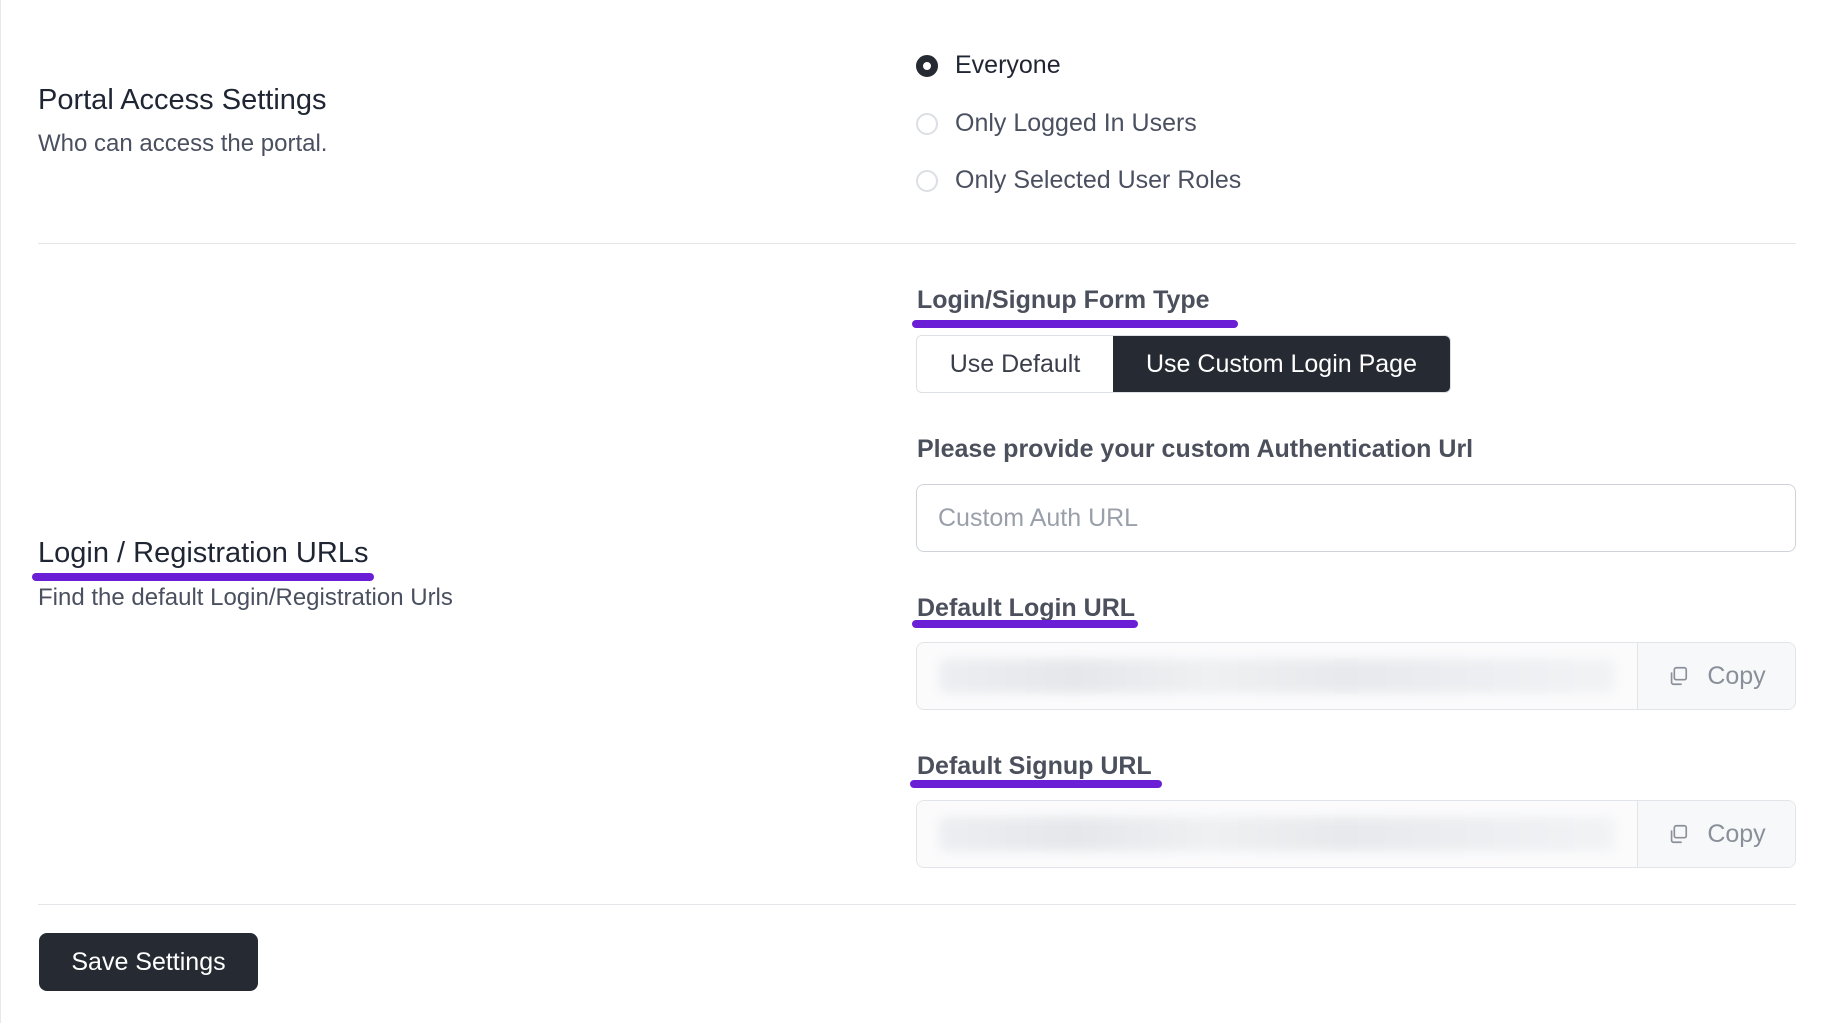 The image size is (1824, 1023). I want to click on signup-url-value, so click(1277, 834).